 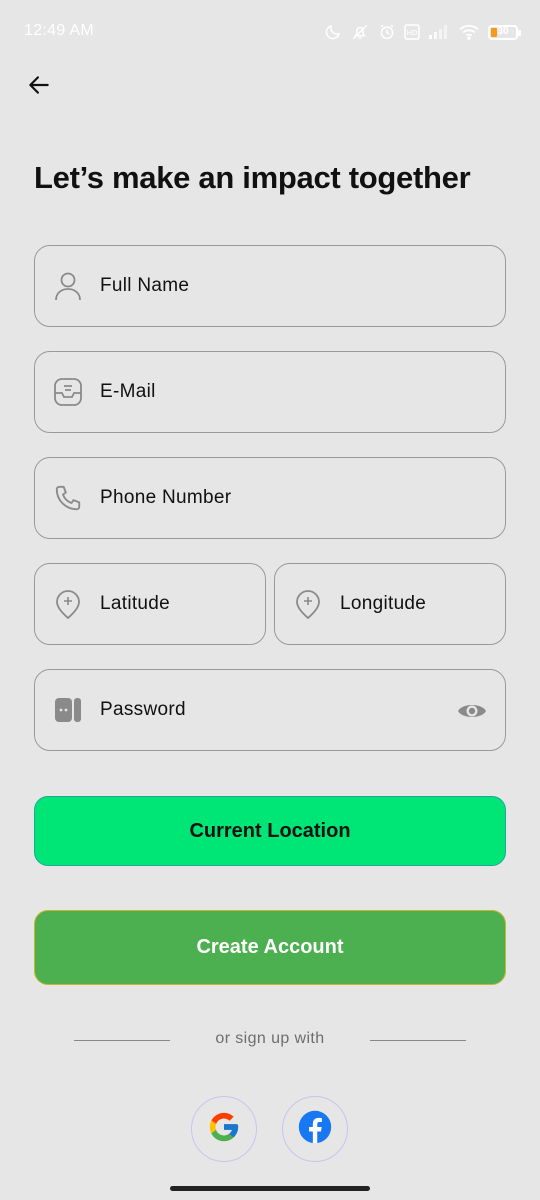 What do you see at coordinates (59, 30) in the screenshot?
I see `status-time: 12:49 AM` at bounding box center [59, 30].